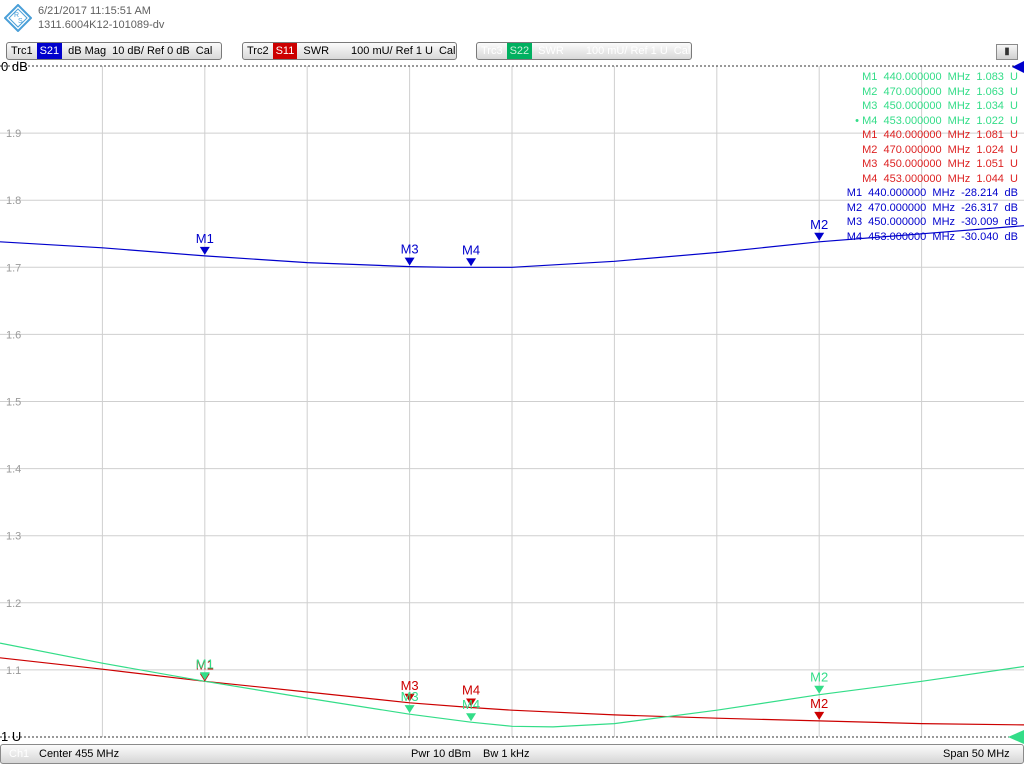  I want to click on y-tick-label: 1.8, so click(13, 201).